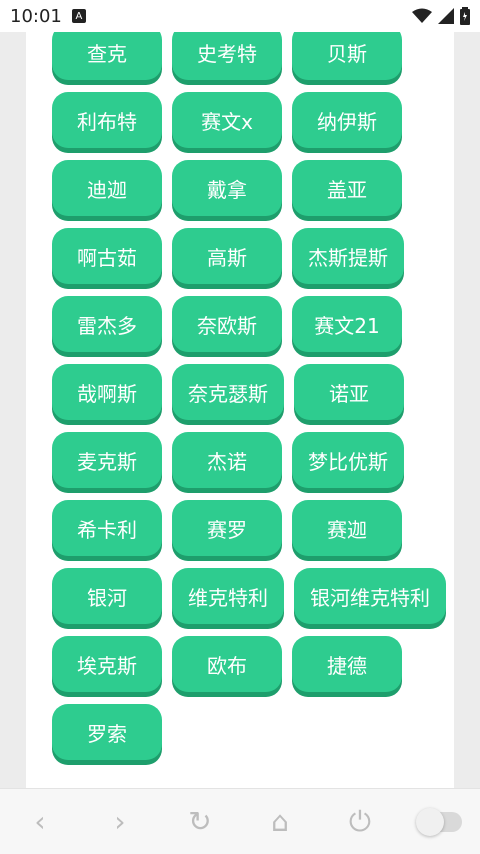 The image size is (480, 854). I want to click on hero-button: 麦克斯, so click(107, 460).